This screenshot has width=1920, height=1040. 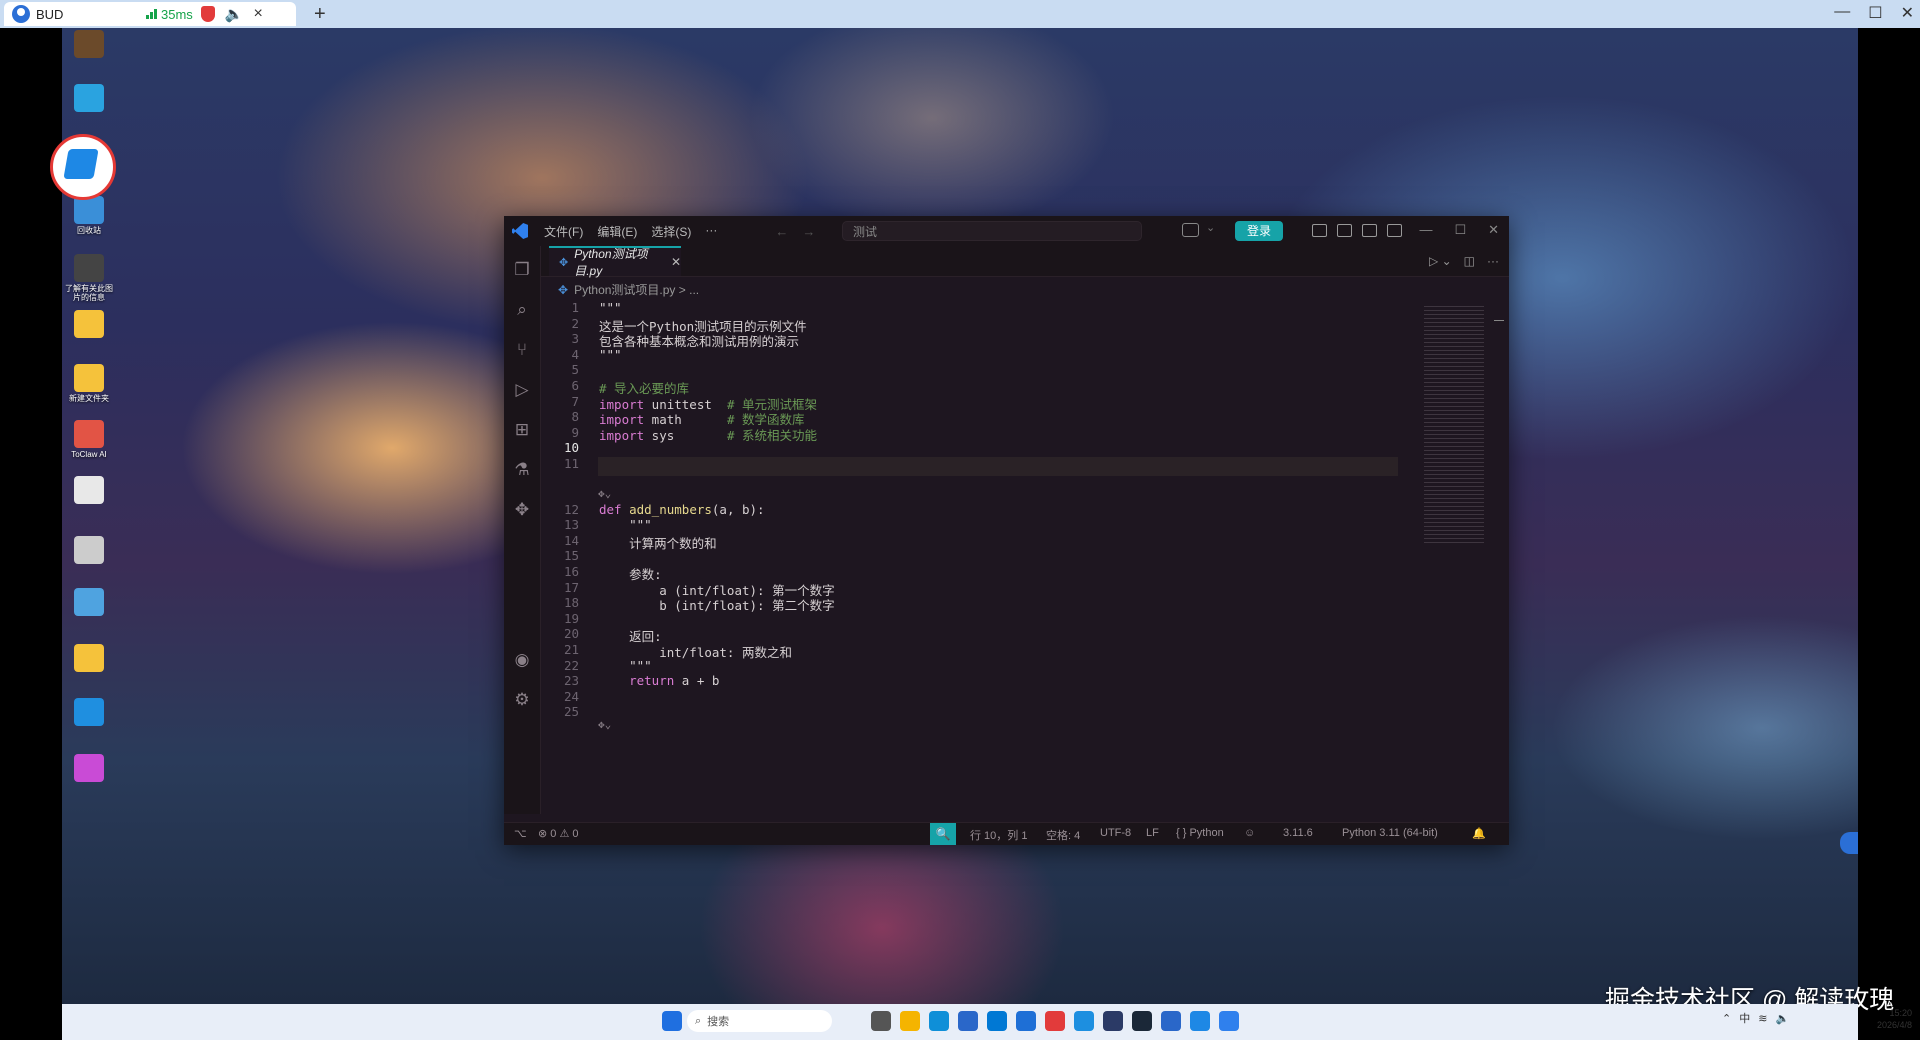 I want to click on run-debug-icon: ▷, so click(x=522, y=390).